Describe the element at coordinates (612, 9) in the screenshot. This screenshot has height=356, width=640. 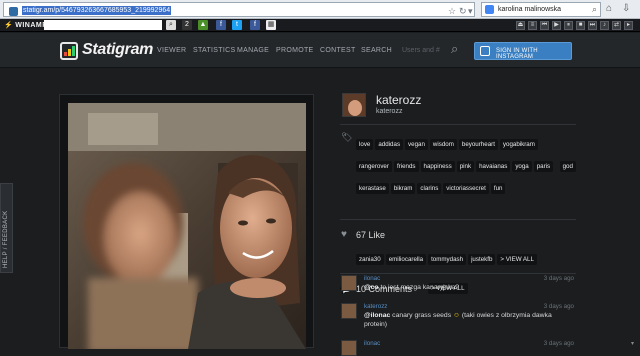
I see `home-icon: ⌂` at that location.